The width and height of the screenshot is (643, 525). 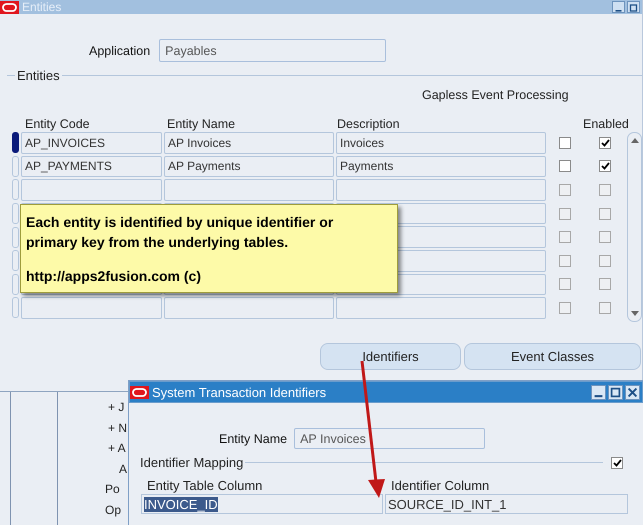 I want to click on section-title: Identifier Mapping, so click(x=192, y=462).